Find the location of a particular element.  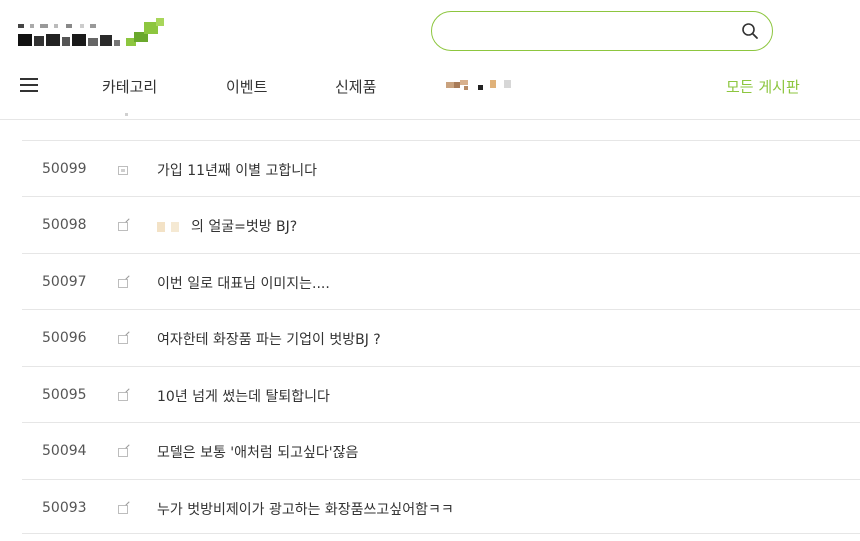

post-title: 모델은 보통 '애처럼 되고싶다'잖음 is located at coordinates (257, 452).